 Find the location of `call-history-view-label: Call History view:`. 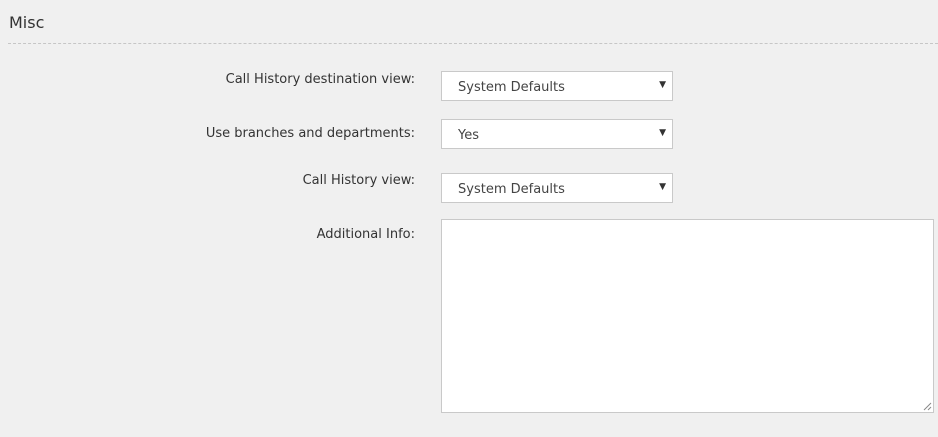

call-history-view-label: Call History view: is located at coordinates (358, 180).